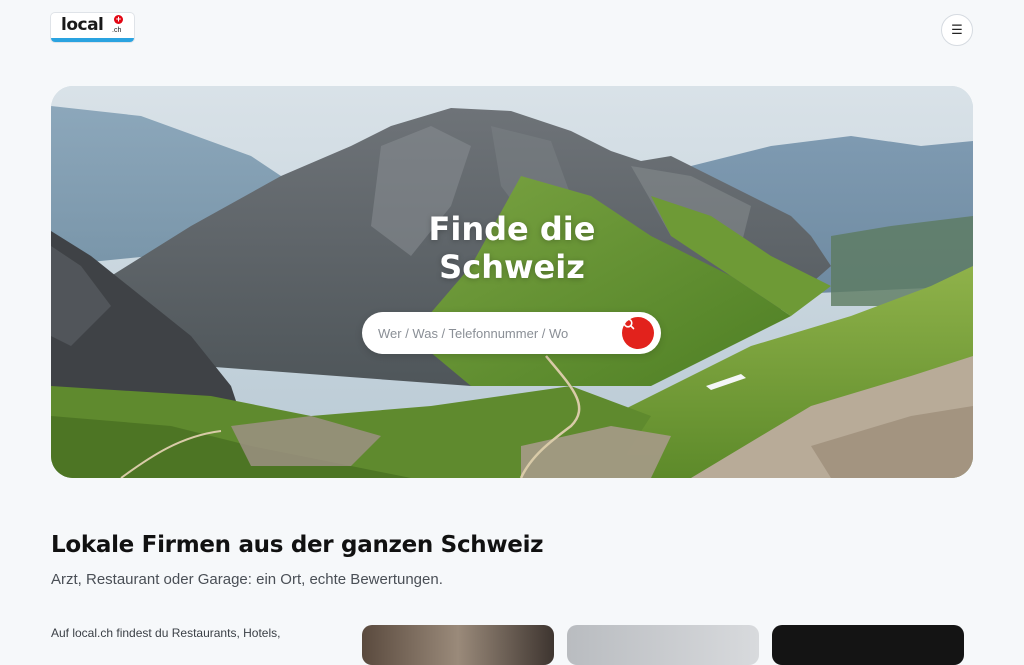 The image size is (1024, 665). I want to click on search-icon, so click(629, 324).